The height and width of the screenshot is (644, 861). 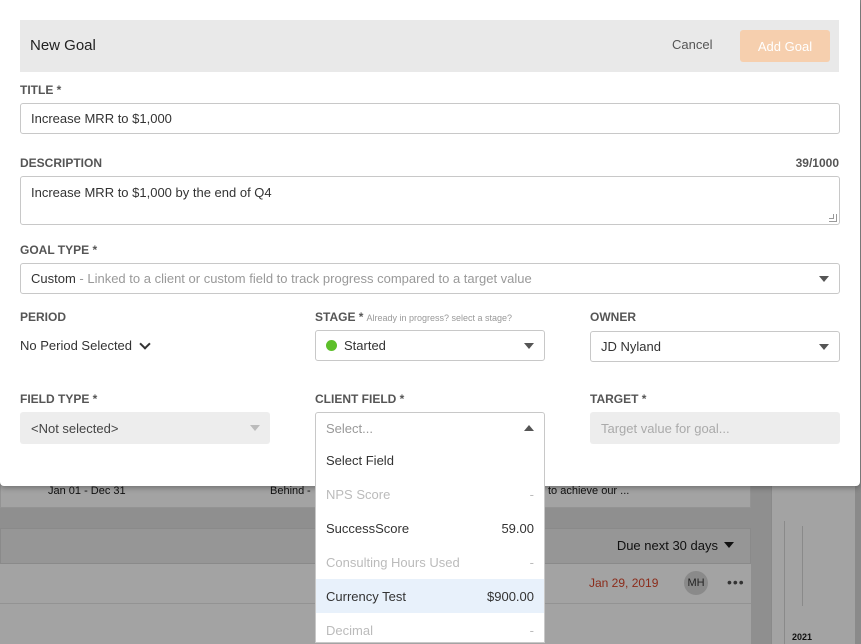 I want to click on task-due-date: Jan 29, 2019, so click(x=624, y=583).